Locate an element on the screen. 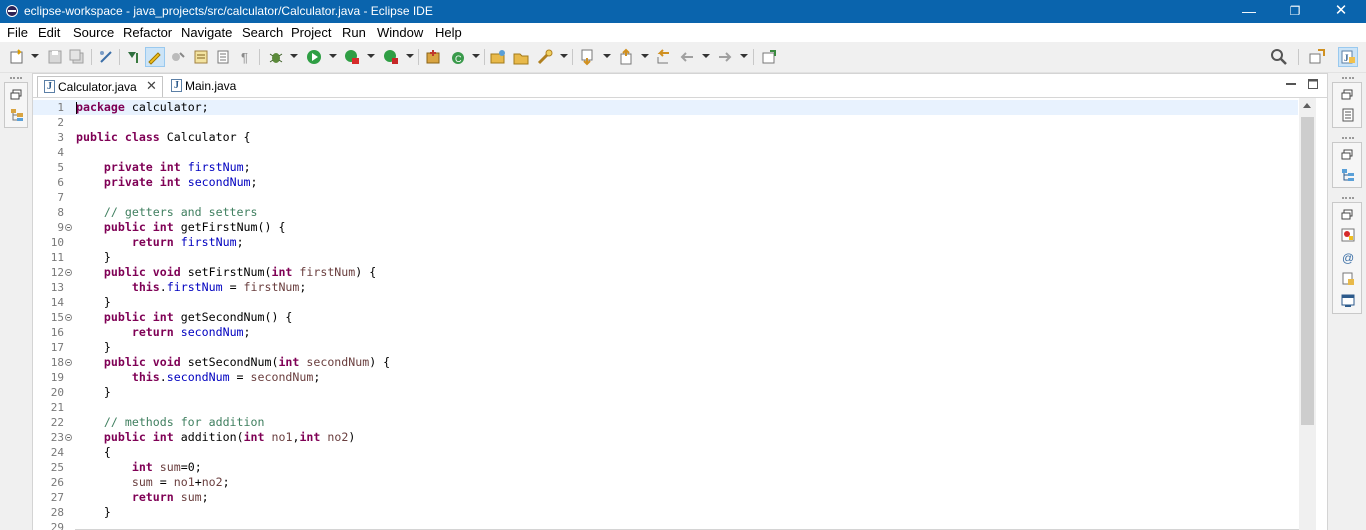 The width and height of the screenshot is (1366, 530). external-tools-icon is located at coordinates (391, 57).